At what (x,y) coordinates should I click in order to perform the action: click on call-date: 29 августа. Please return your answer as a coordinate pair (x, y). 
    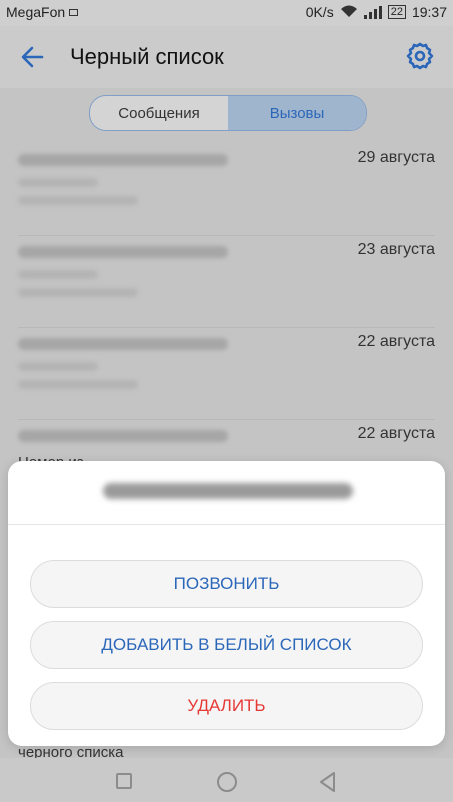
    Looking at the image, I should click on (396, 157).